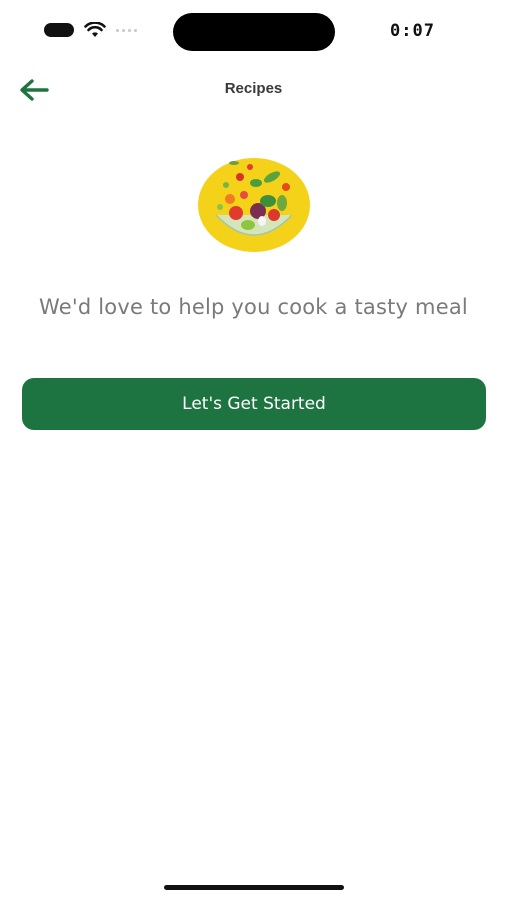 This screenshot has height=900, width=507. What do you see at coordinates (126, 30) in the screenshot?
I see `signal-dots-icon` at bounding box center [126, 30].